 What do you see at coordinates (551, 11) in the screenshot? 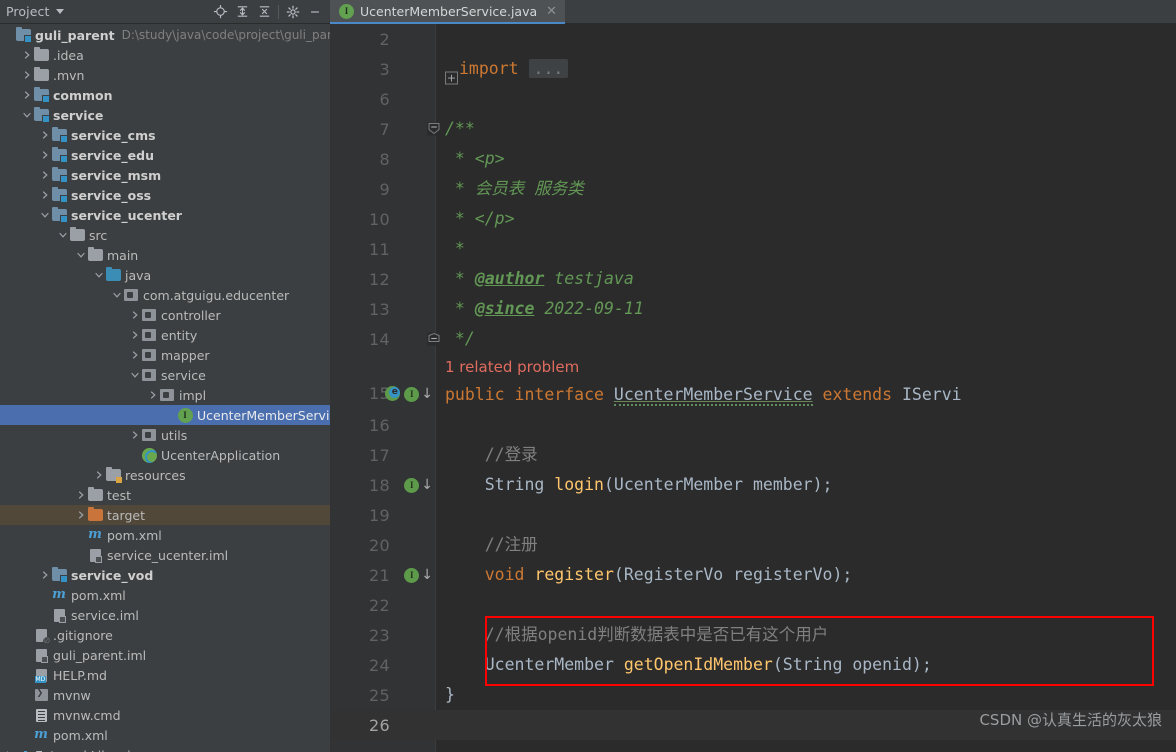
I see `close-icon: ✕` at bounding box center [551, 11].